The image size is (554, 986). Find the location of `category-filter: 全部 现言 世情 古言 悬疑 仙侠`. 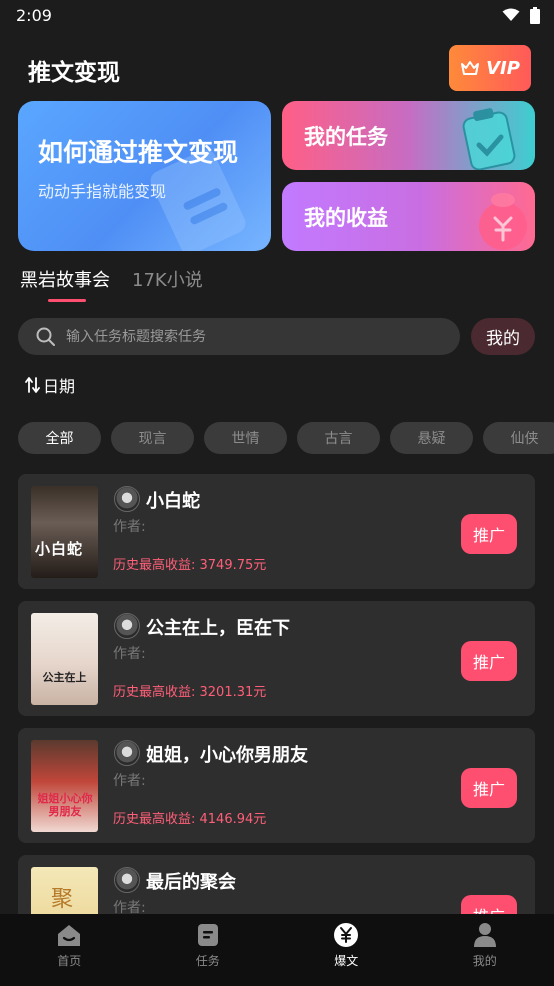

category-filter: 全部 现言 世情 古言 悬疑 仙侠 is located at coordinates (286, 438).